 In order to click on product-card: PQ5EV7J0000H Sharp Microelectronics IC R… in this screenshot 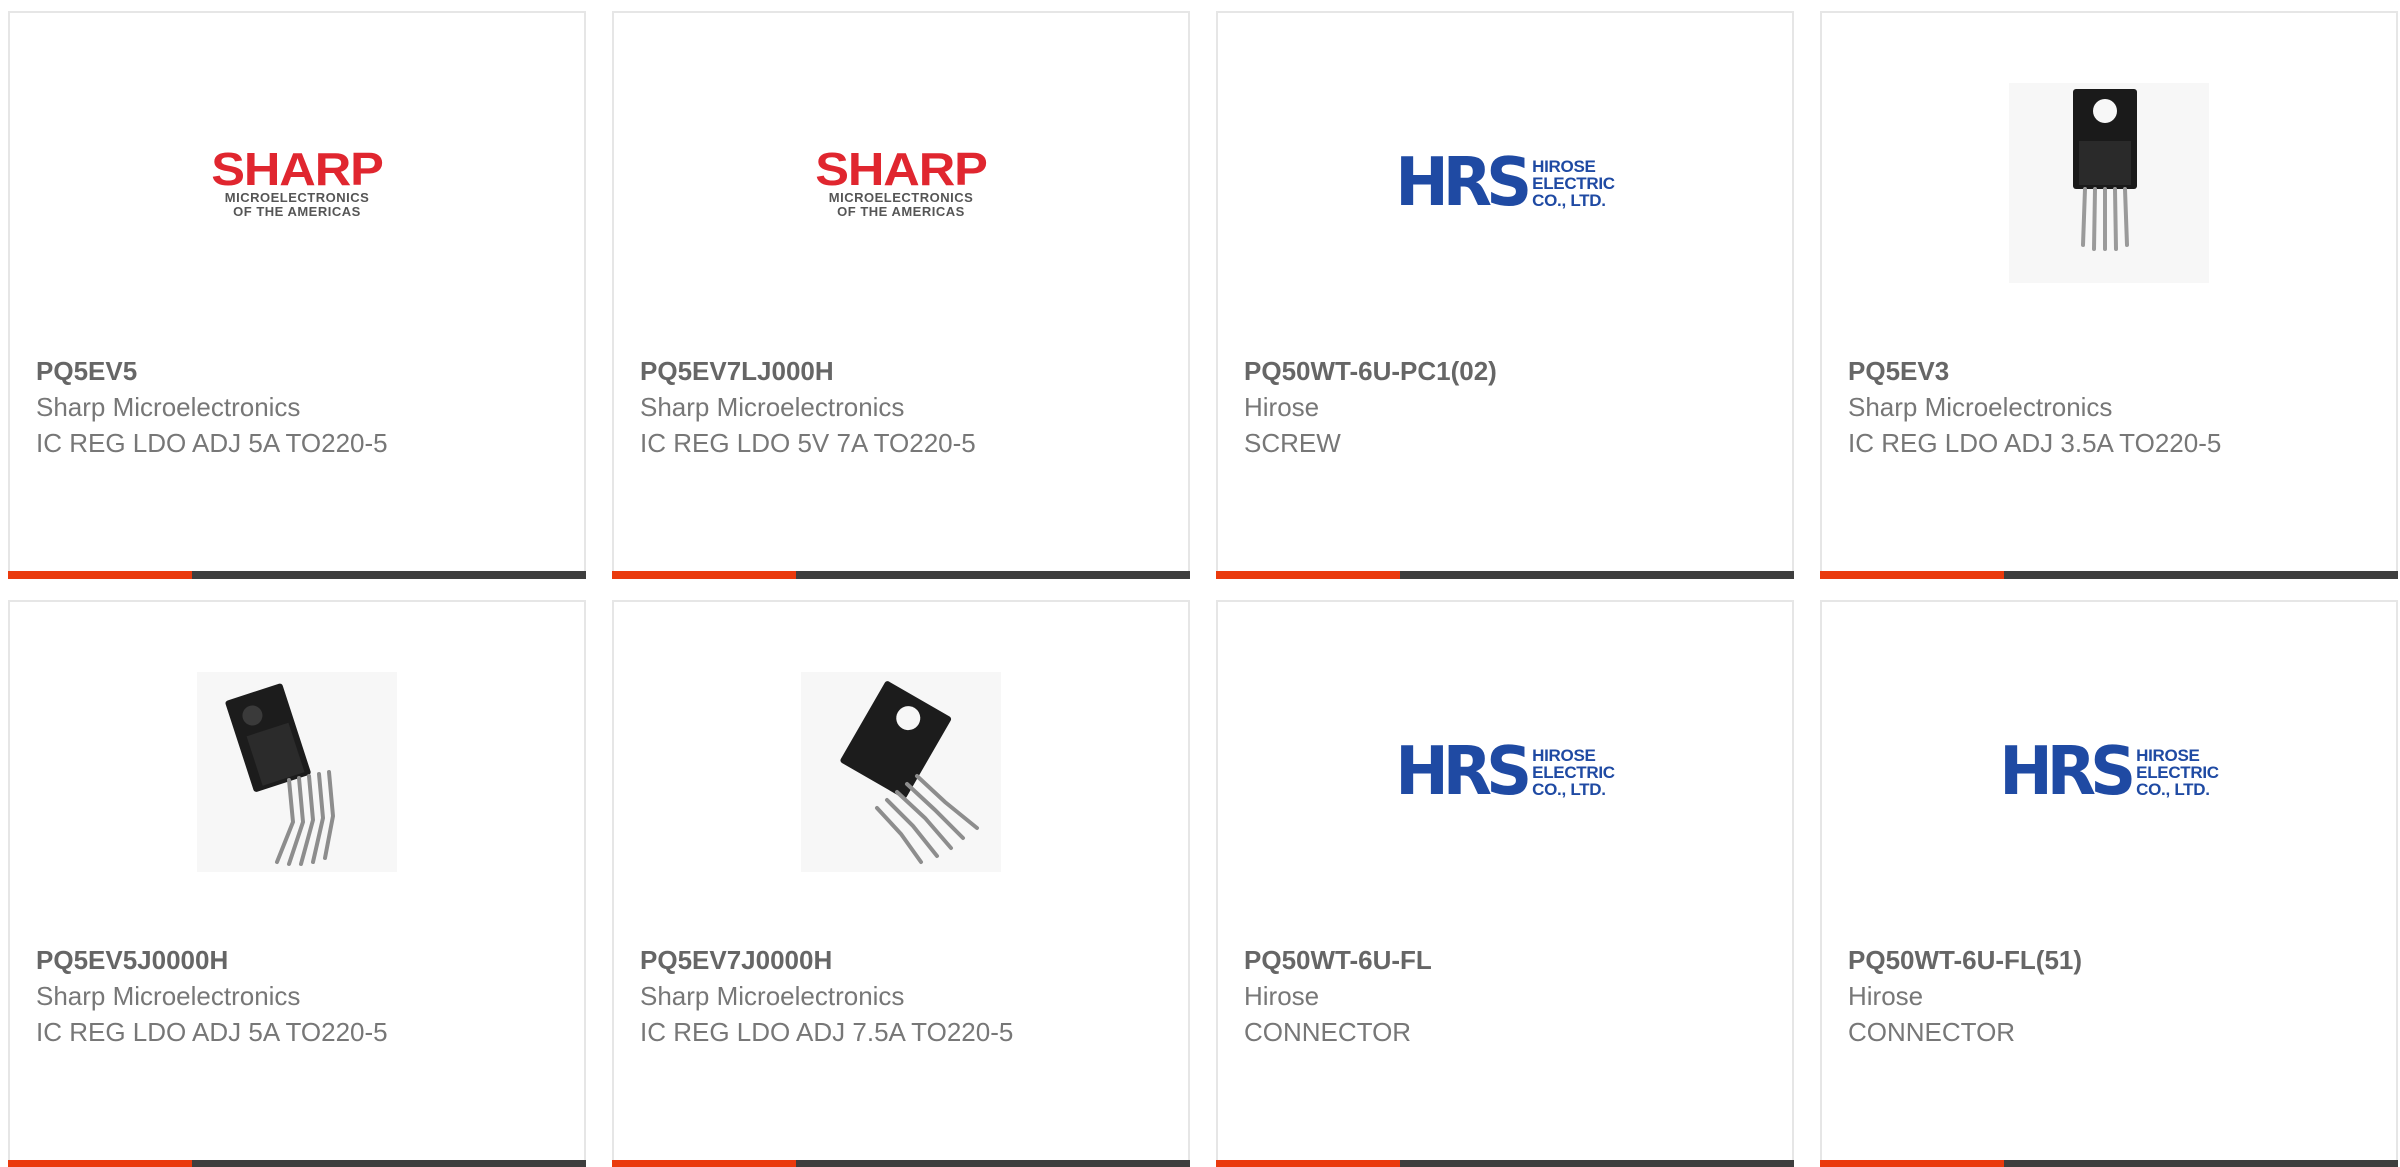, I will do `click(901, 883)`.